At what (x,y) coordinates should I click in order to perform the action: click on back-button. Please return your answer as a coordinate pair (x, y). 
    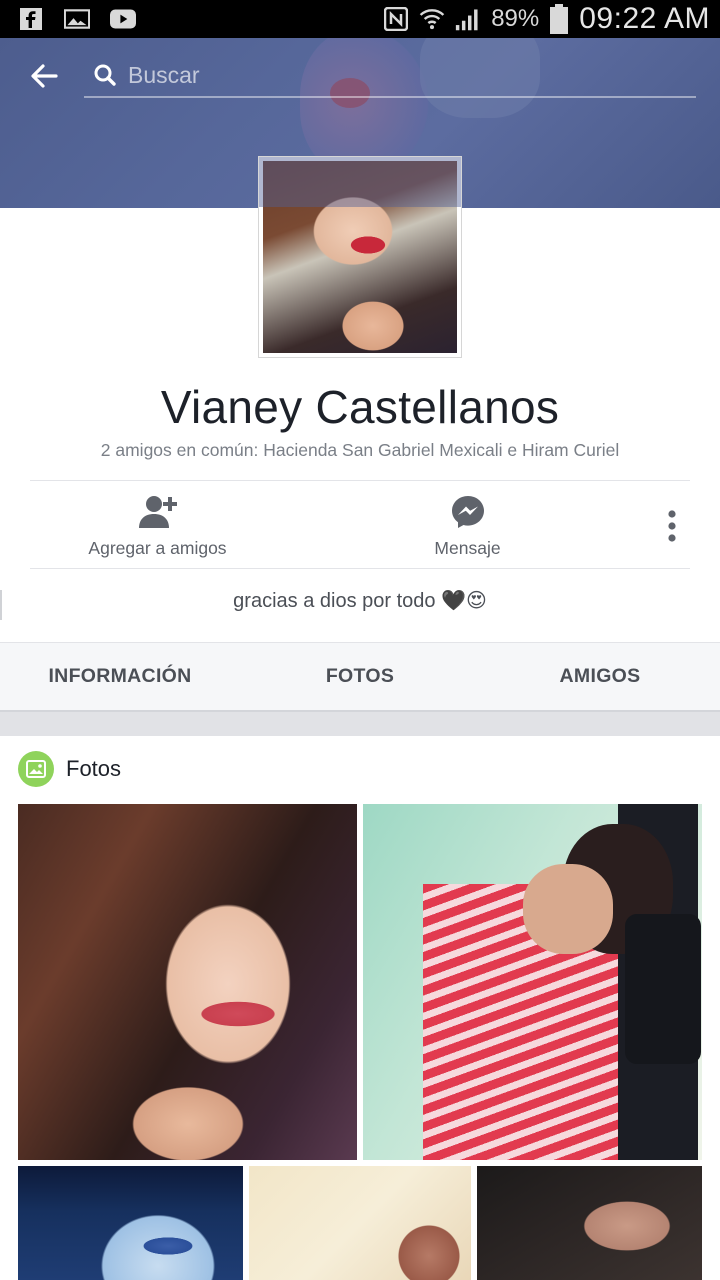
    Looking at the image, I should click on (44, 76).